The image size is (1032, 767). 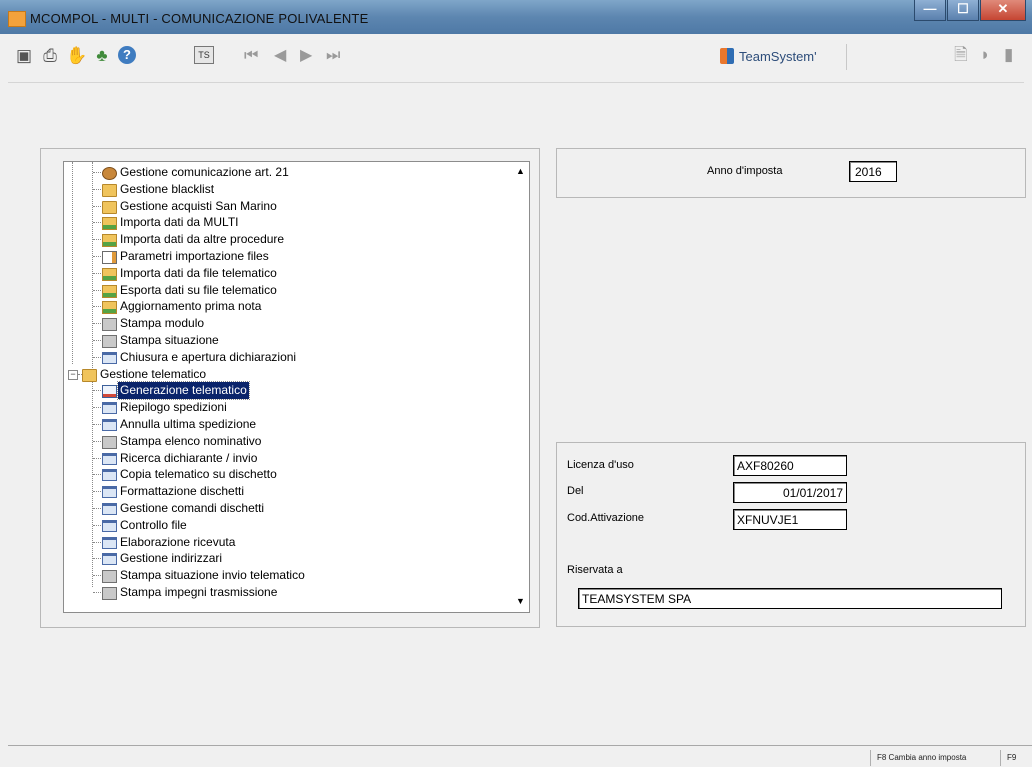 What do you see at coordinates (520, 387) in the screenshot?
I see `tree-scrollbar: ▲ ▼` at bounding box center [520, 387].